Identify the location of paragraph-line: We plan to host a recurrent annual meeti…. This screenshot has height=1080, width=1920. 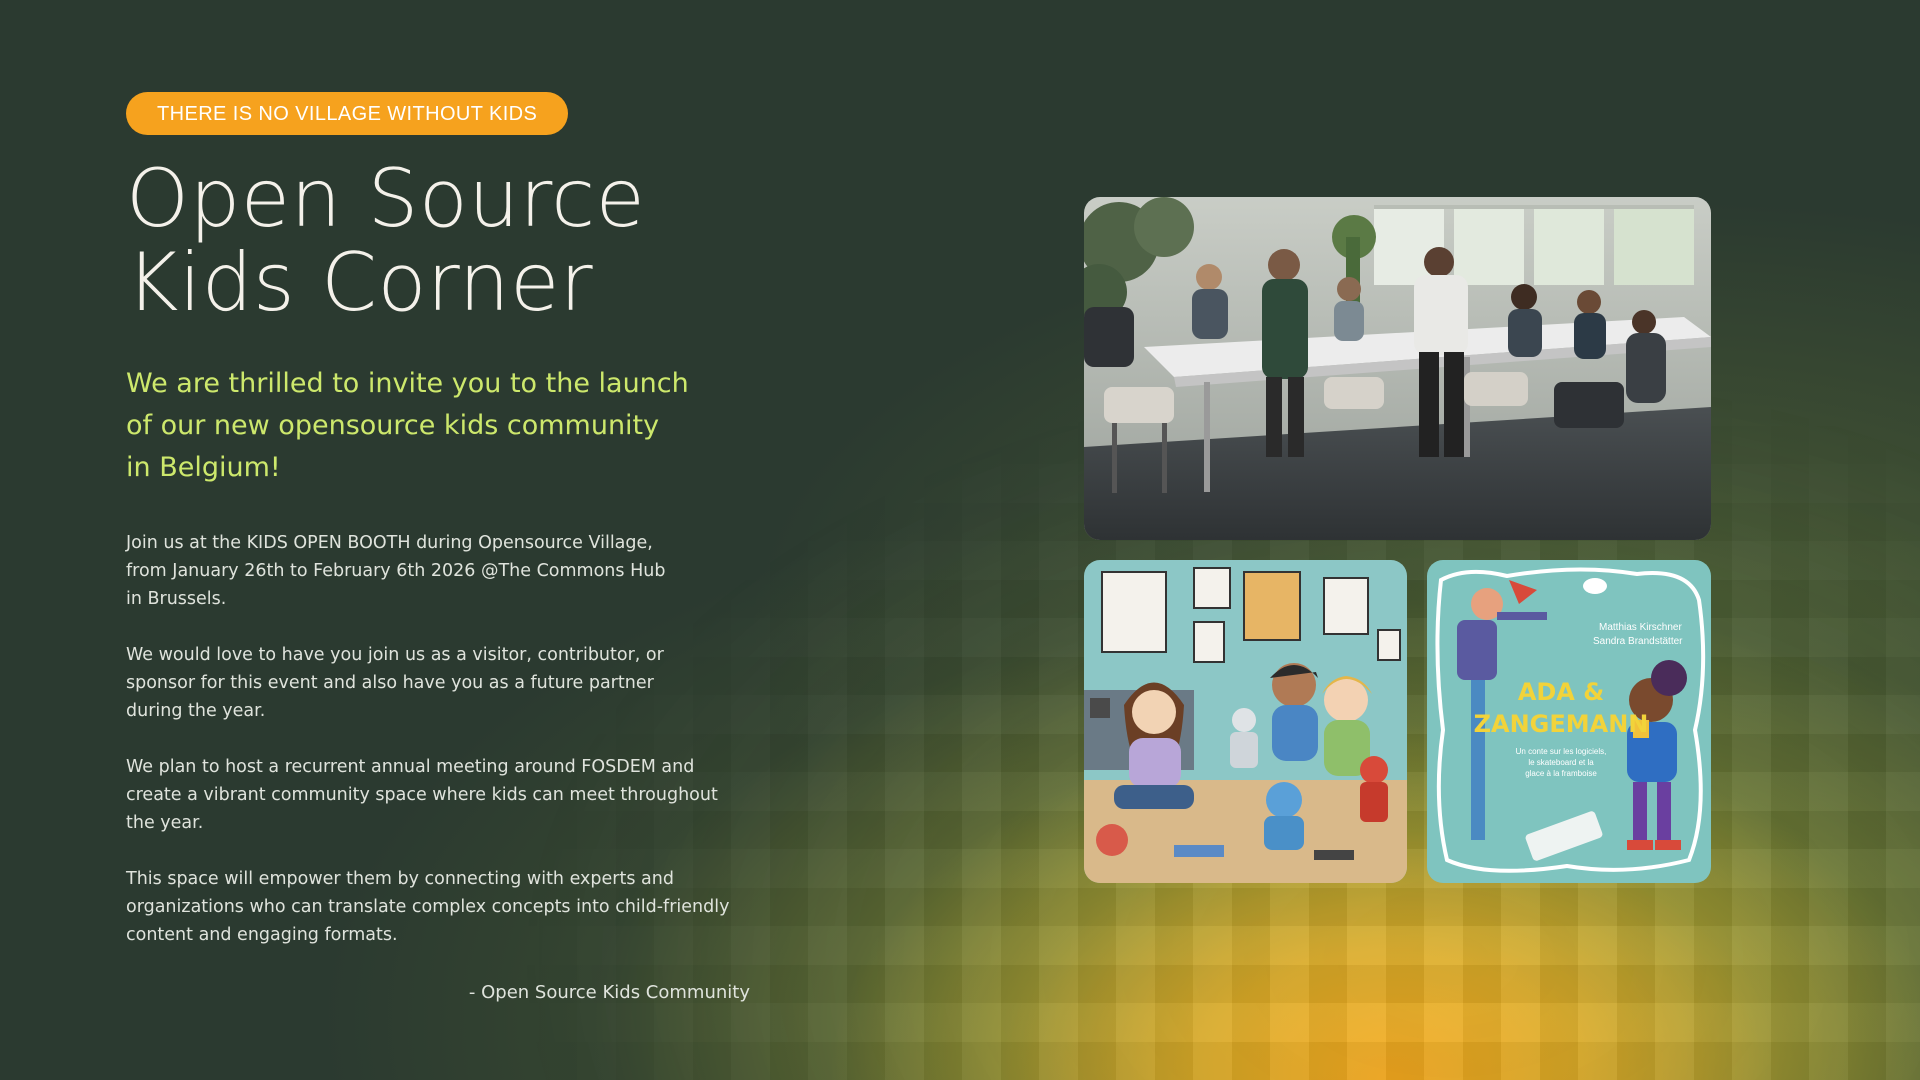
(410, 767).